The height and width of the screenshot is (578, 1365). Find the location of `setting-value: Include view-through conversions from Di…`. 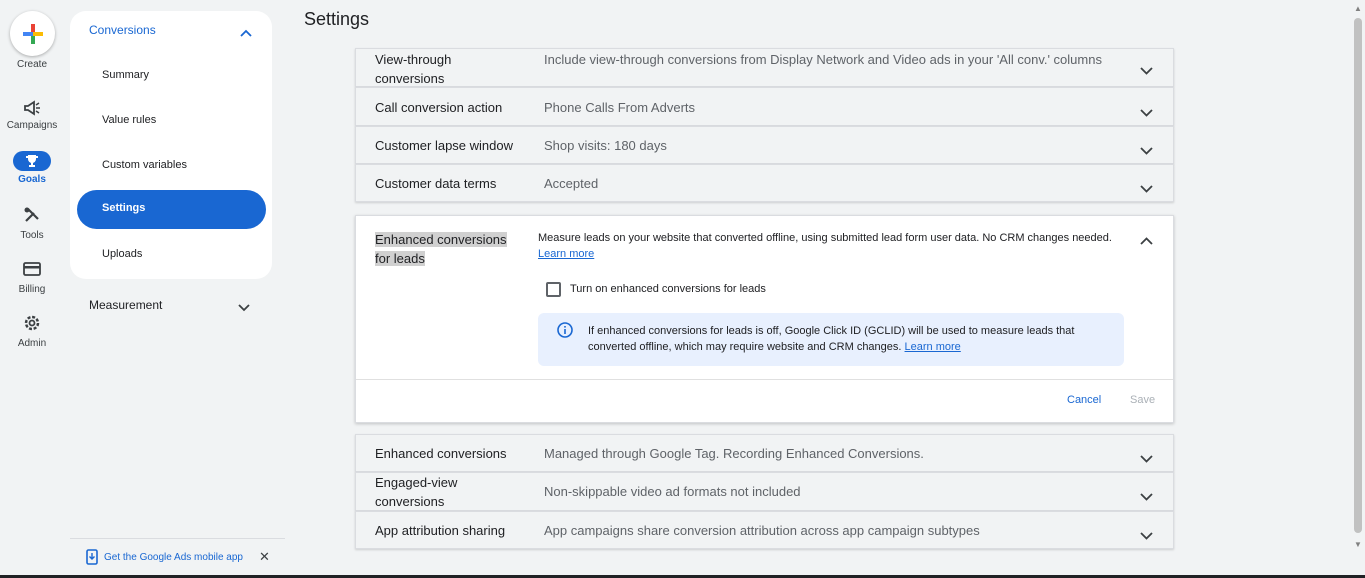

setting-value: Include view-through conversions from Di… is located at coordinates (823, 59).